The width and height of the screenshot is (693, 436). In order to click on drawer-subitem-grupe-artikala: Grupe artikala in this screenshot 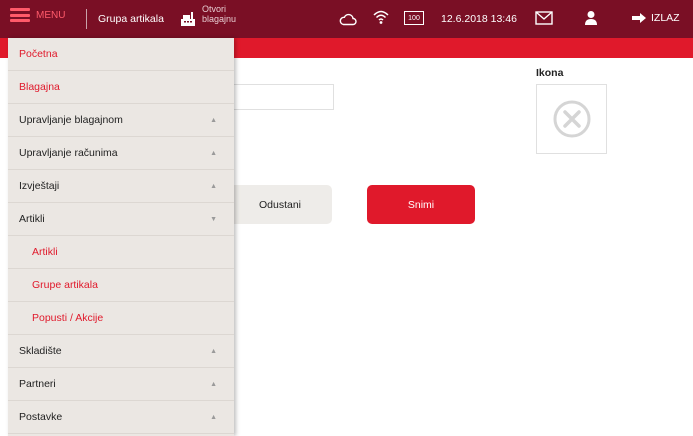, I will do `click(121, 285)`.